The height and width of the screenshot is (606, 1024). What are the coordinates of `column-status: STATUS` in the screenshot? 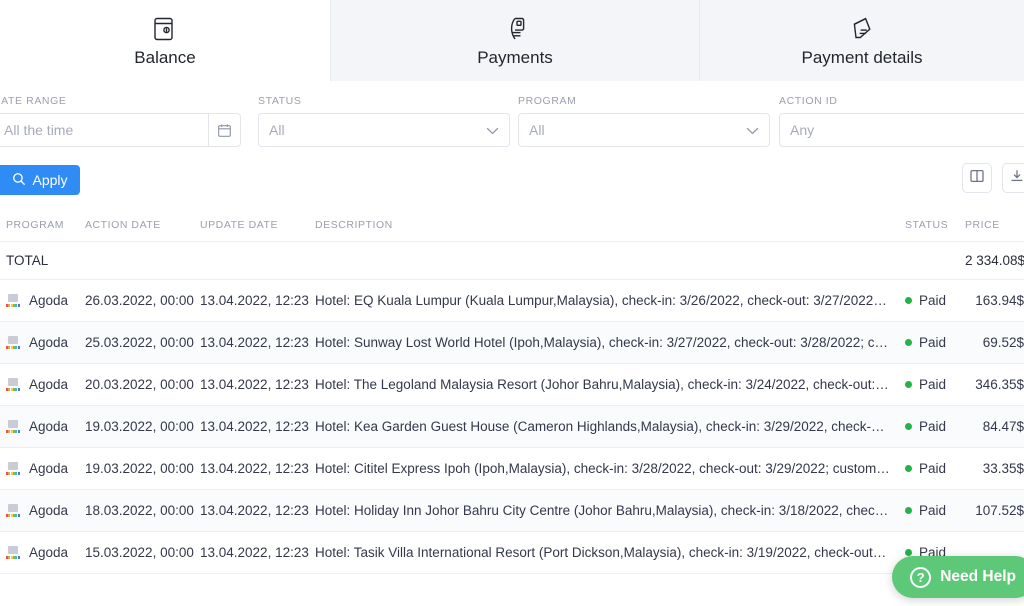 It's located at (935, 226).